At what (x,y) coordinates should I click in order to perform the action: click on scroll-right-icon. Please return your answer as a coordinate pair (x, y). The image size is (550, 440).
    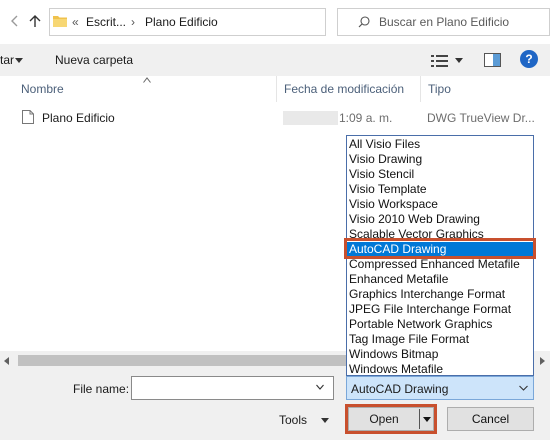
    Looking at the image, I should click on (542, 361).